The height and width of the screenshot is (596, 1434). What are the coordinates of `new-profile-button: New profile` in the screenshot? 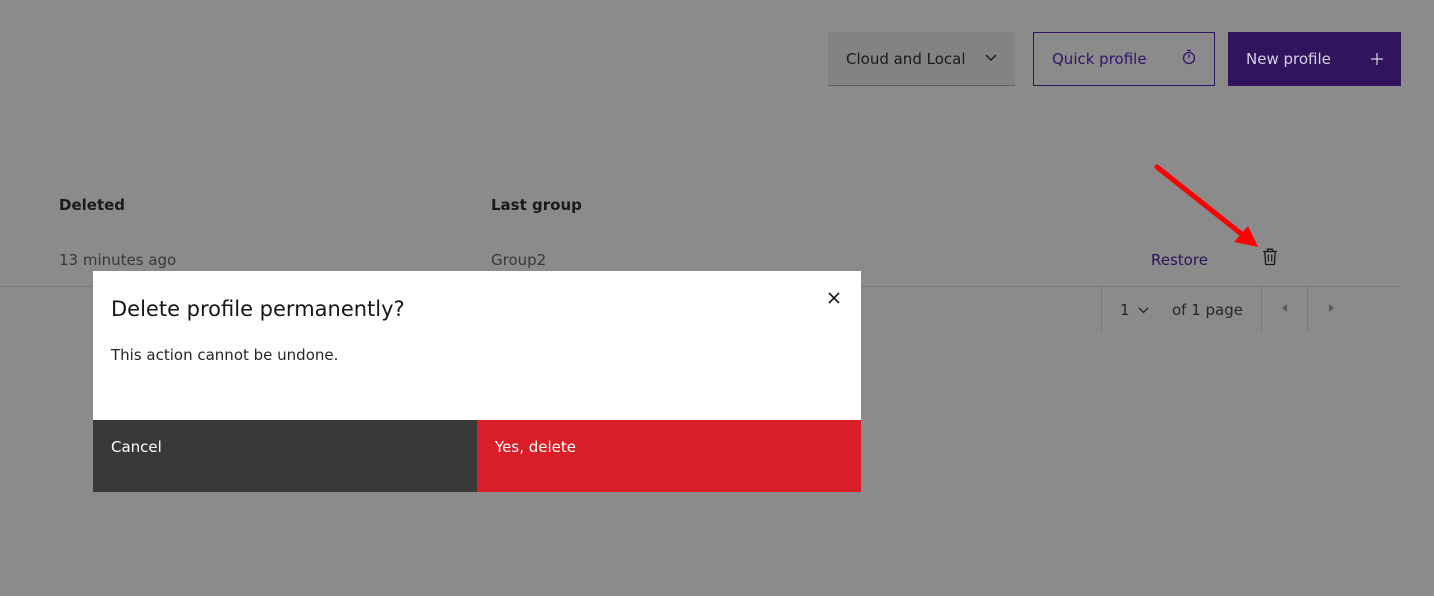 It's located at (1314, 59).